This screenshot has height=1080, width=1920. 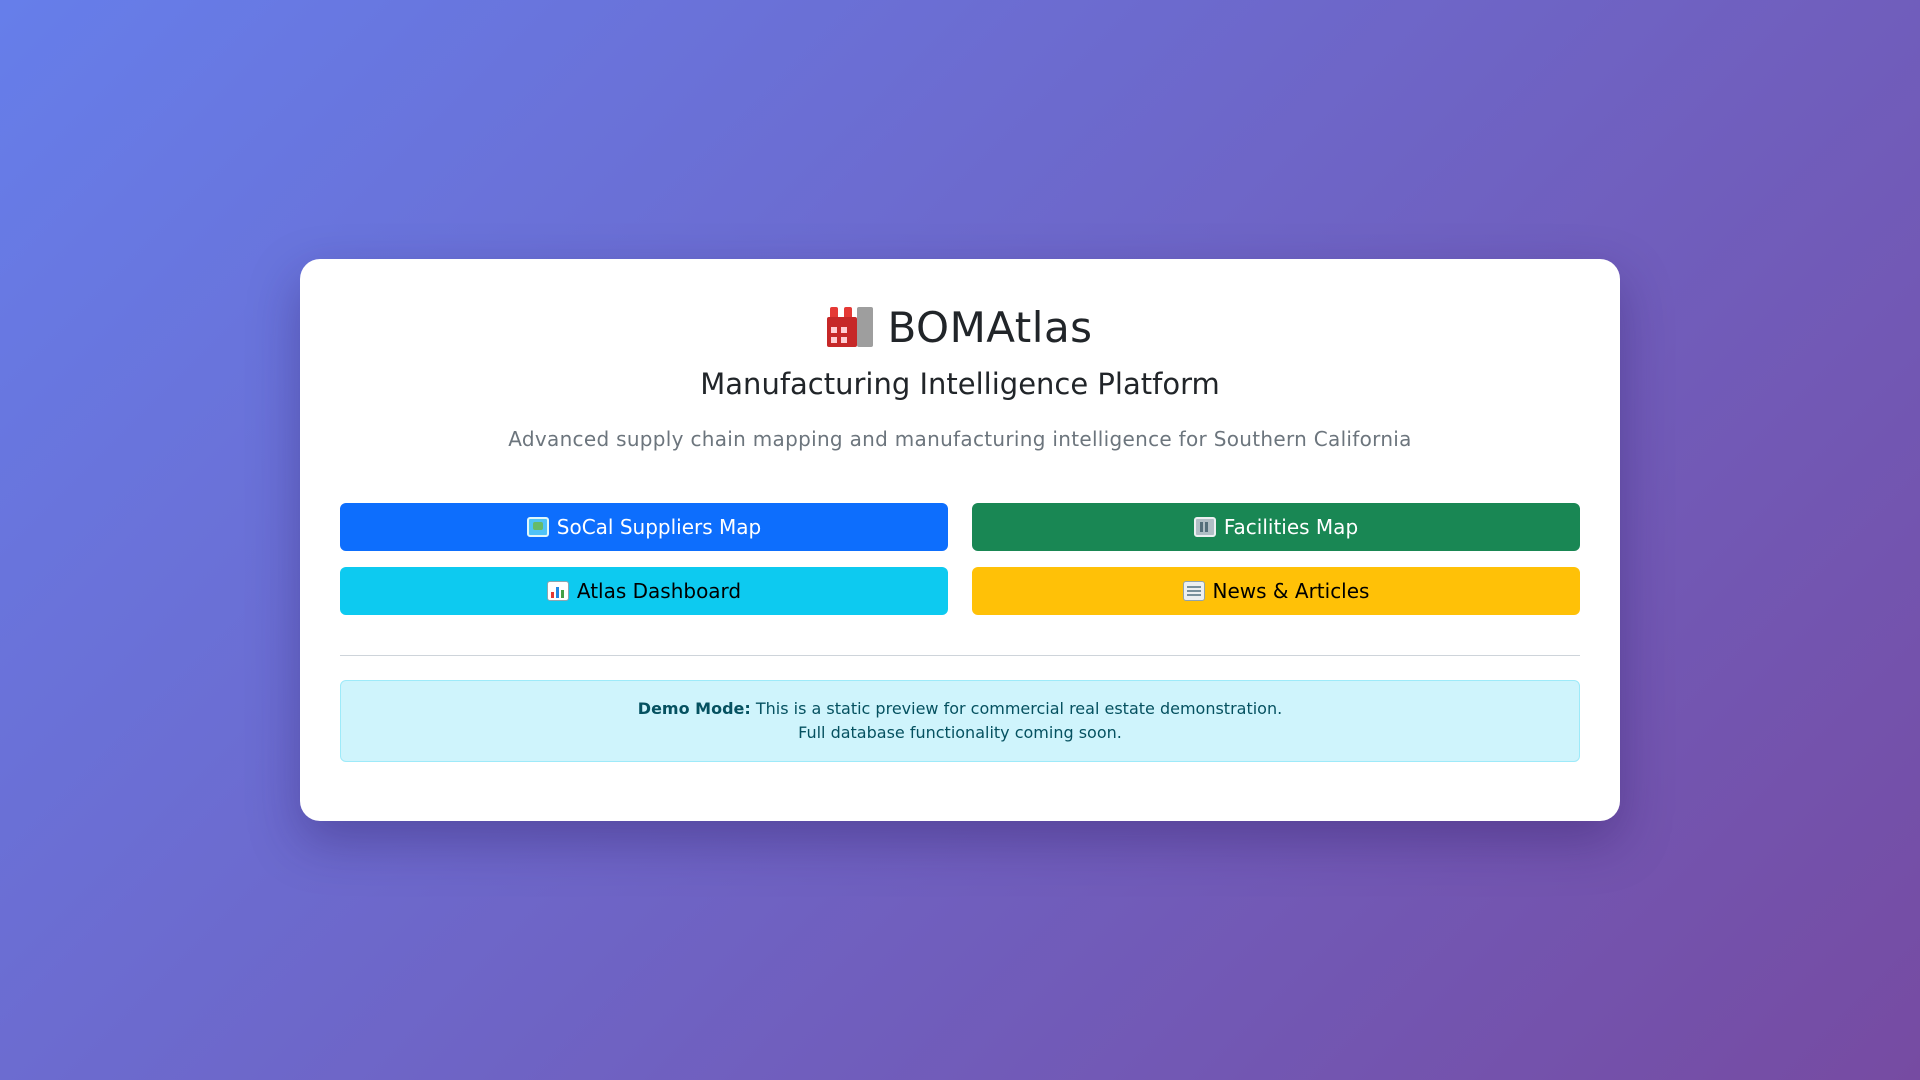 What do you see at coordinates (694, 708) in the screenshot?
I see `alert-label: Demo Mode:` at bounding box center [694, 708].